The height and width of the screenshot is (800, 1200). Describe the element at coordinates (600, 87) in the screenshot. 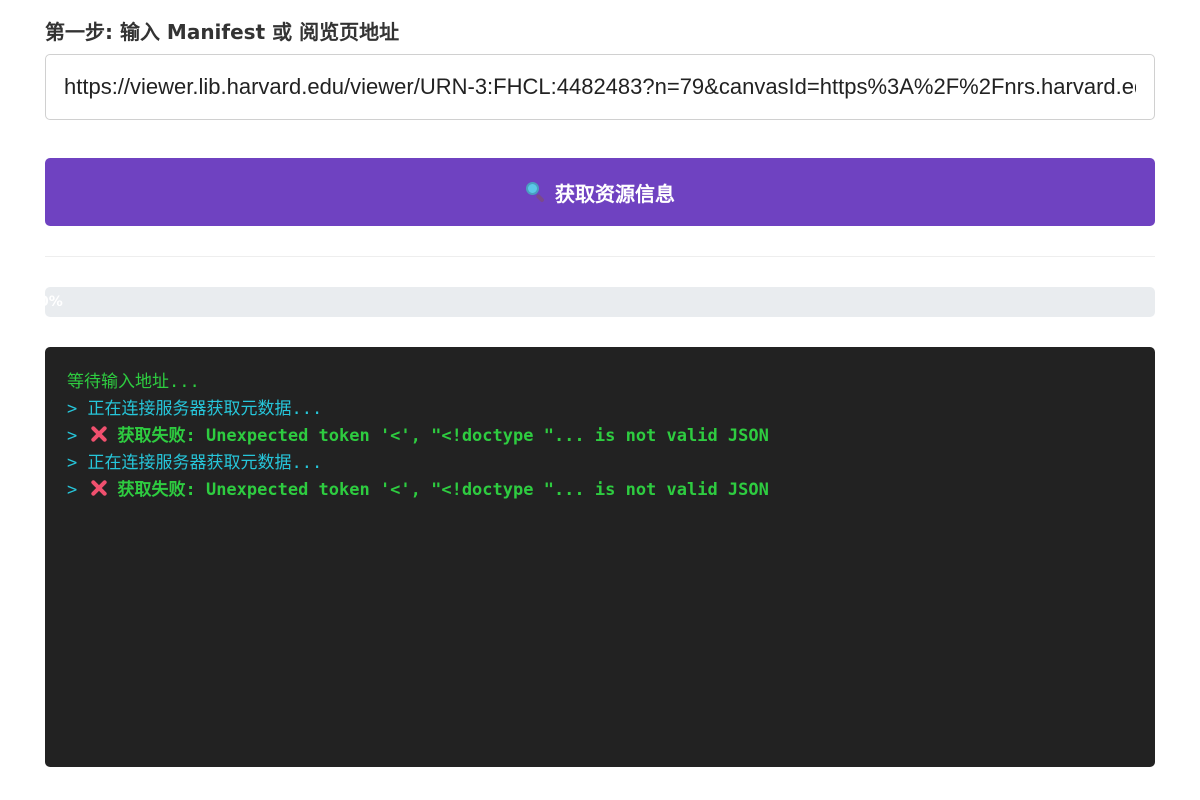

I see `url-input` at that location.